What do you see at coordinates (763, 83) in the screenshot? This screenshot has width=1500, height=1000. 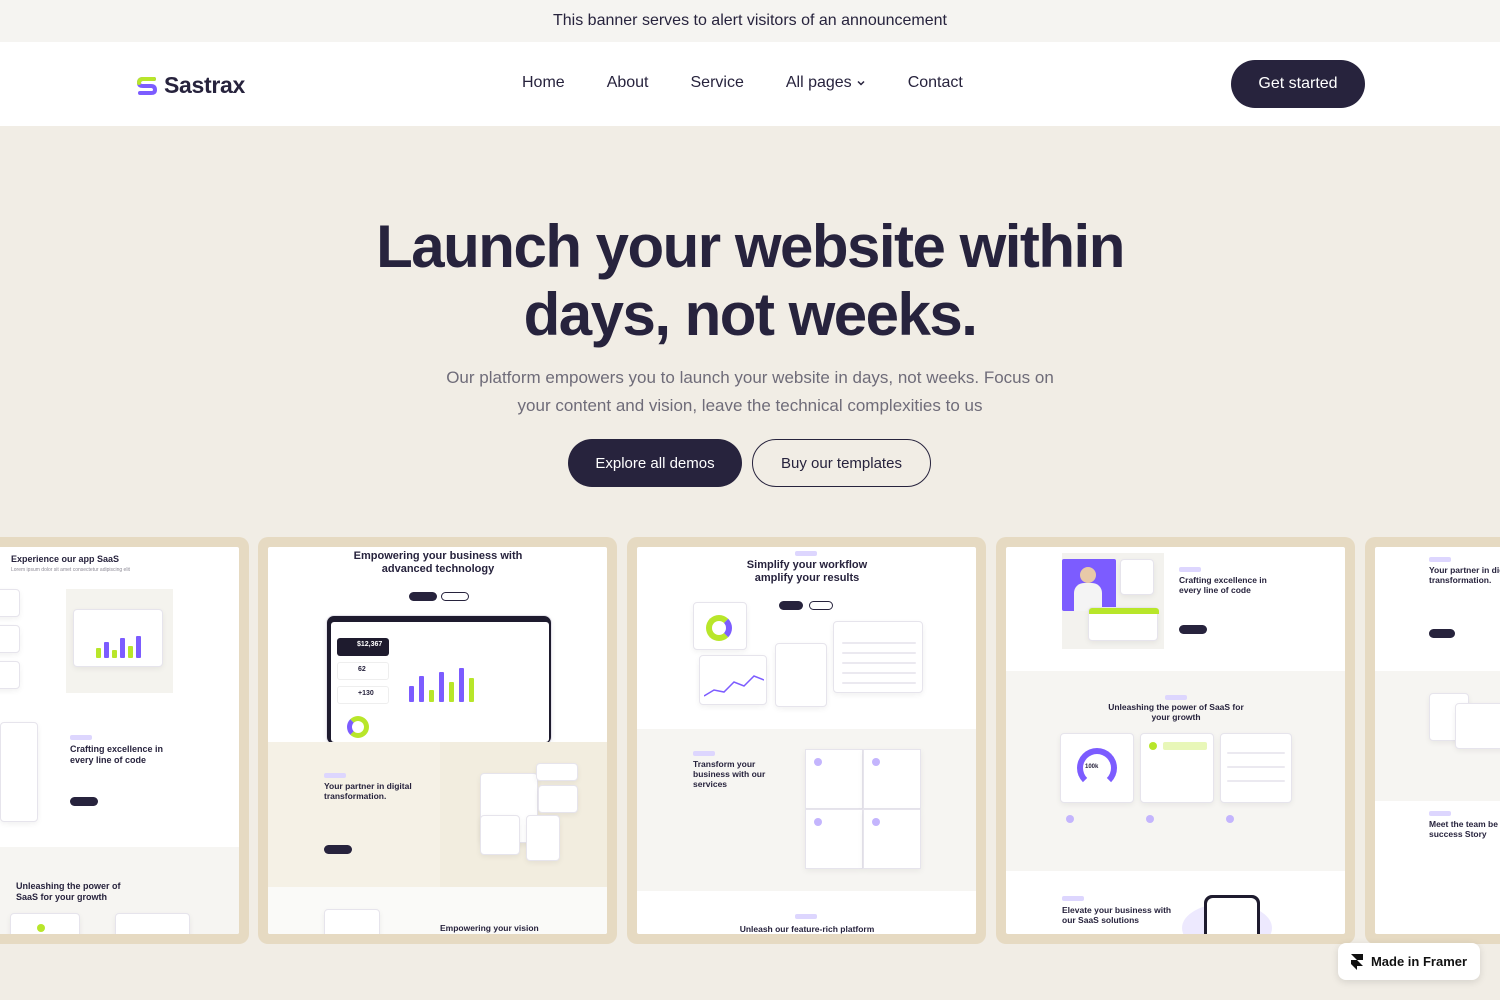 I see `main-menu: Home About Service All pages Contact` at bounding box center [763, 83].